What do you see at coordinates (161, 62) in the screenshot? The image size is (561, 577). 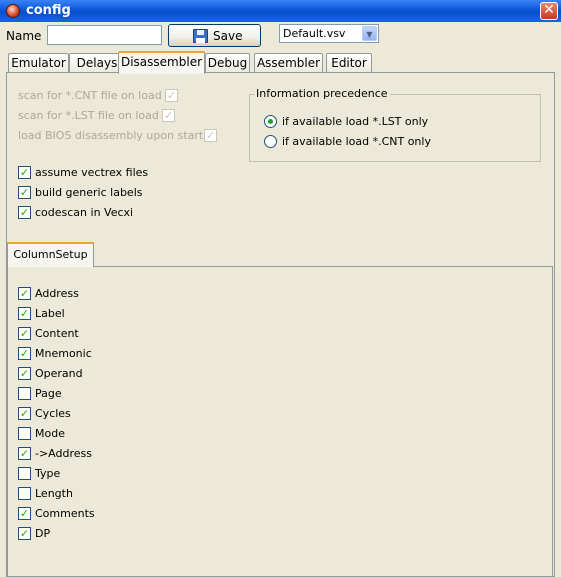 I see `tab-disassembler: Disassembler` at bounding box center [161, 62].